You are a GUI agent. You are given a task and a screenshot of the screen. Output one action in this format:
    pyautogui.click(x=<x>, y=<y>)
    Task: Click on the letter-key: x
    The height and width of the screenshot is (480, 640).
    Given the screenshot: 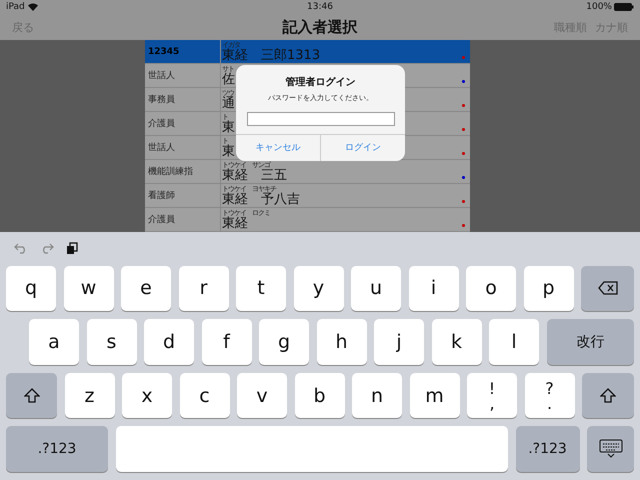 What is the action you would take?
    pyautogui.click(x=147, y=395)
    